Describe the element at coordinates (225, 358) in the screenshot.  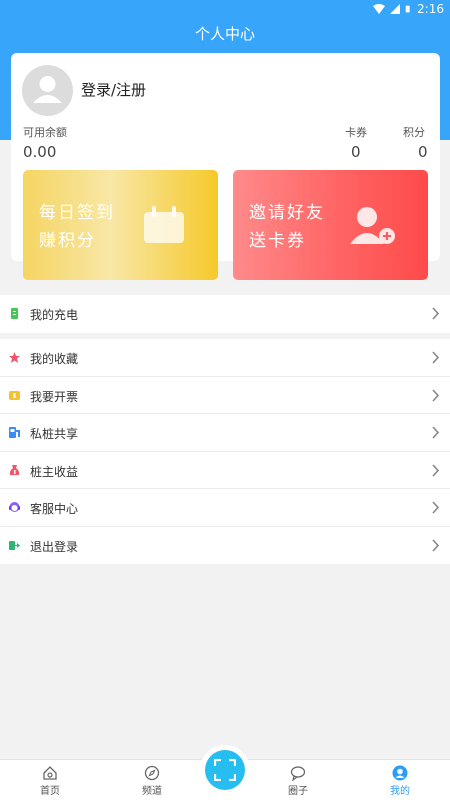
I see `menu-item-favorites: 我的收藏` at that location.